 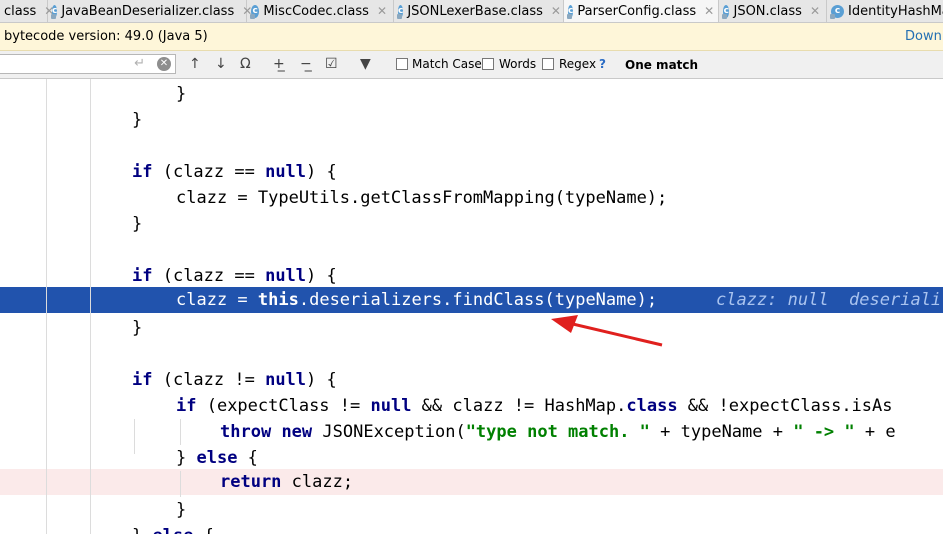 What do you see at coordinates (924, 36) in the screenshot?
I see `download-sources-link: Downlo` at bounding box center [924, 36].